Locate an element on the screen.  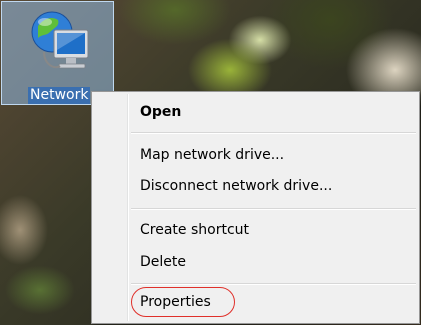
network-desktop-icon: Network is located at coordinates (57, 53).